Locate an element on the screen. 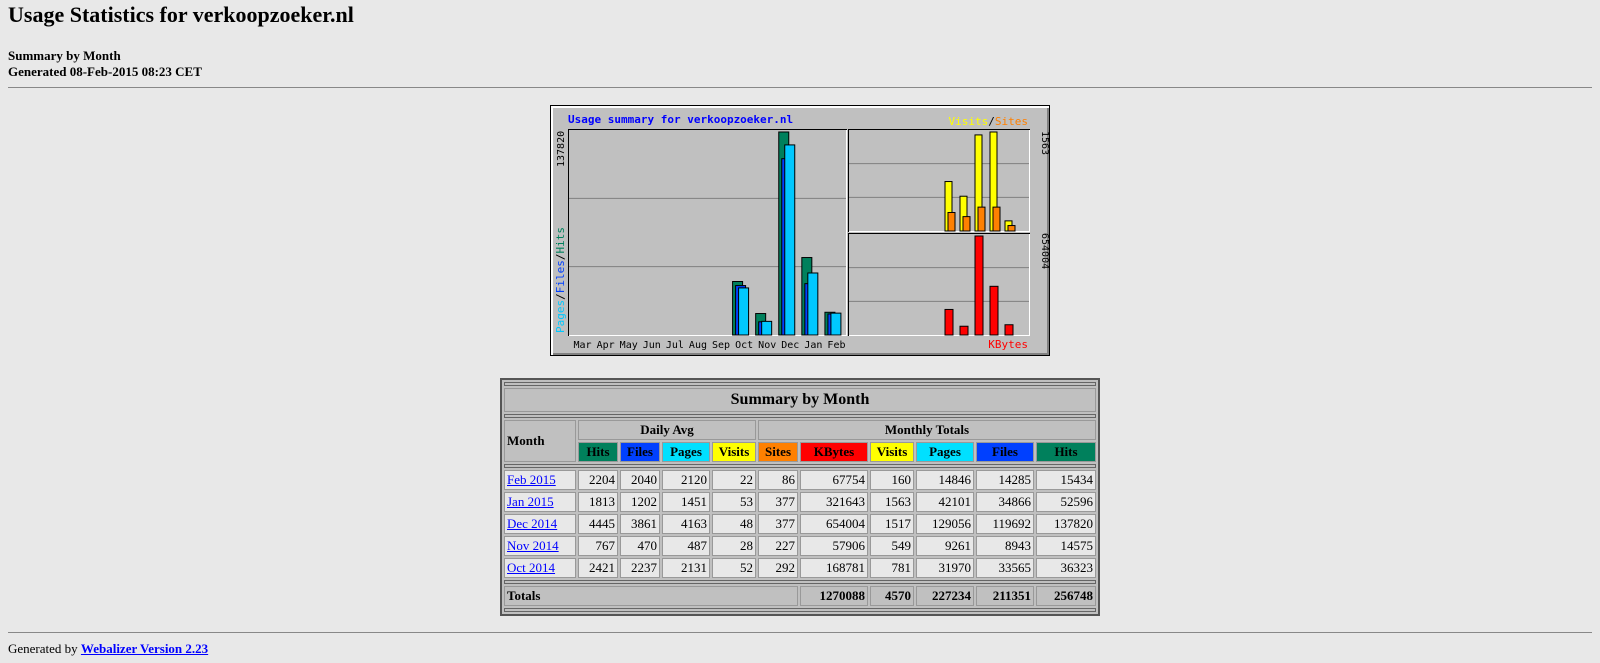 Image resolution: width=1600 pixels, height=663 pixels. tick-label-month: Jun is located at coordinates (652, 345).